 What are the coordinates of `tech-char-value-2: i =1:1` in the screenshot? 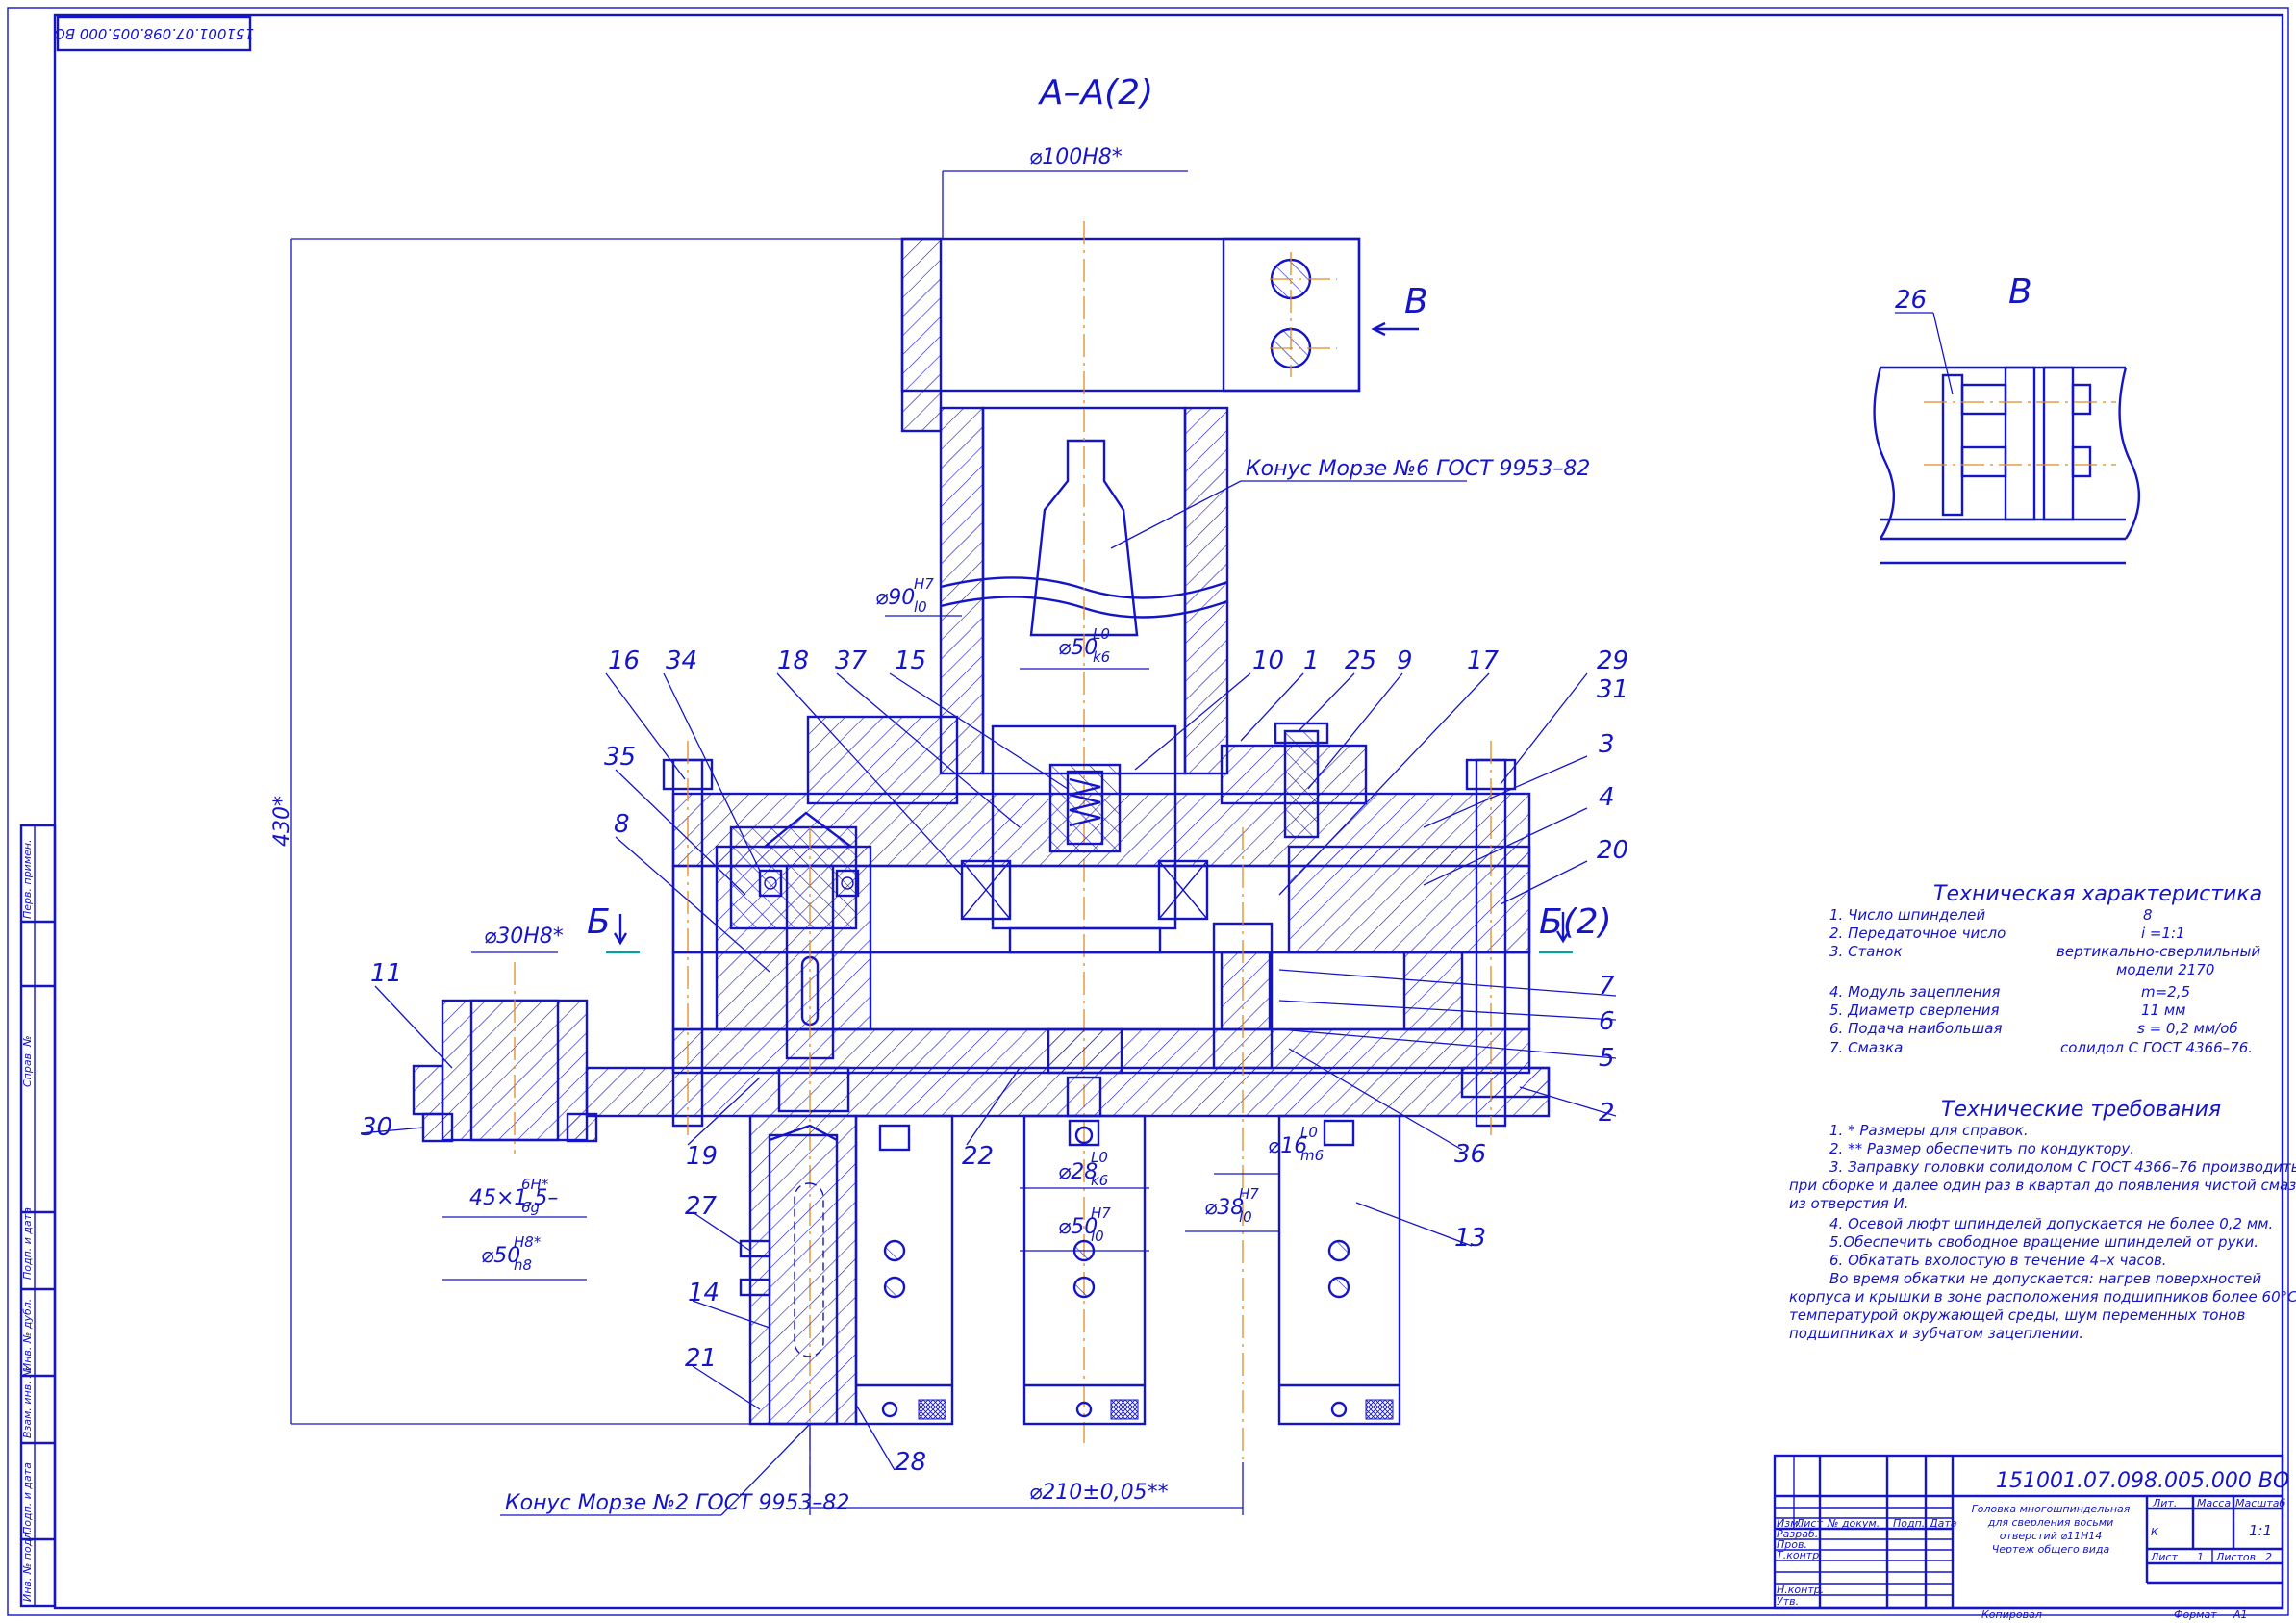 It's located at (2163, 933).